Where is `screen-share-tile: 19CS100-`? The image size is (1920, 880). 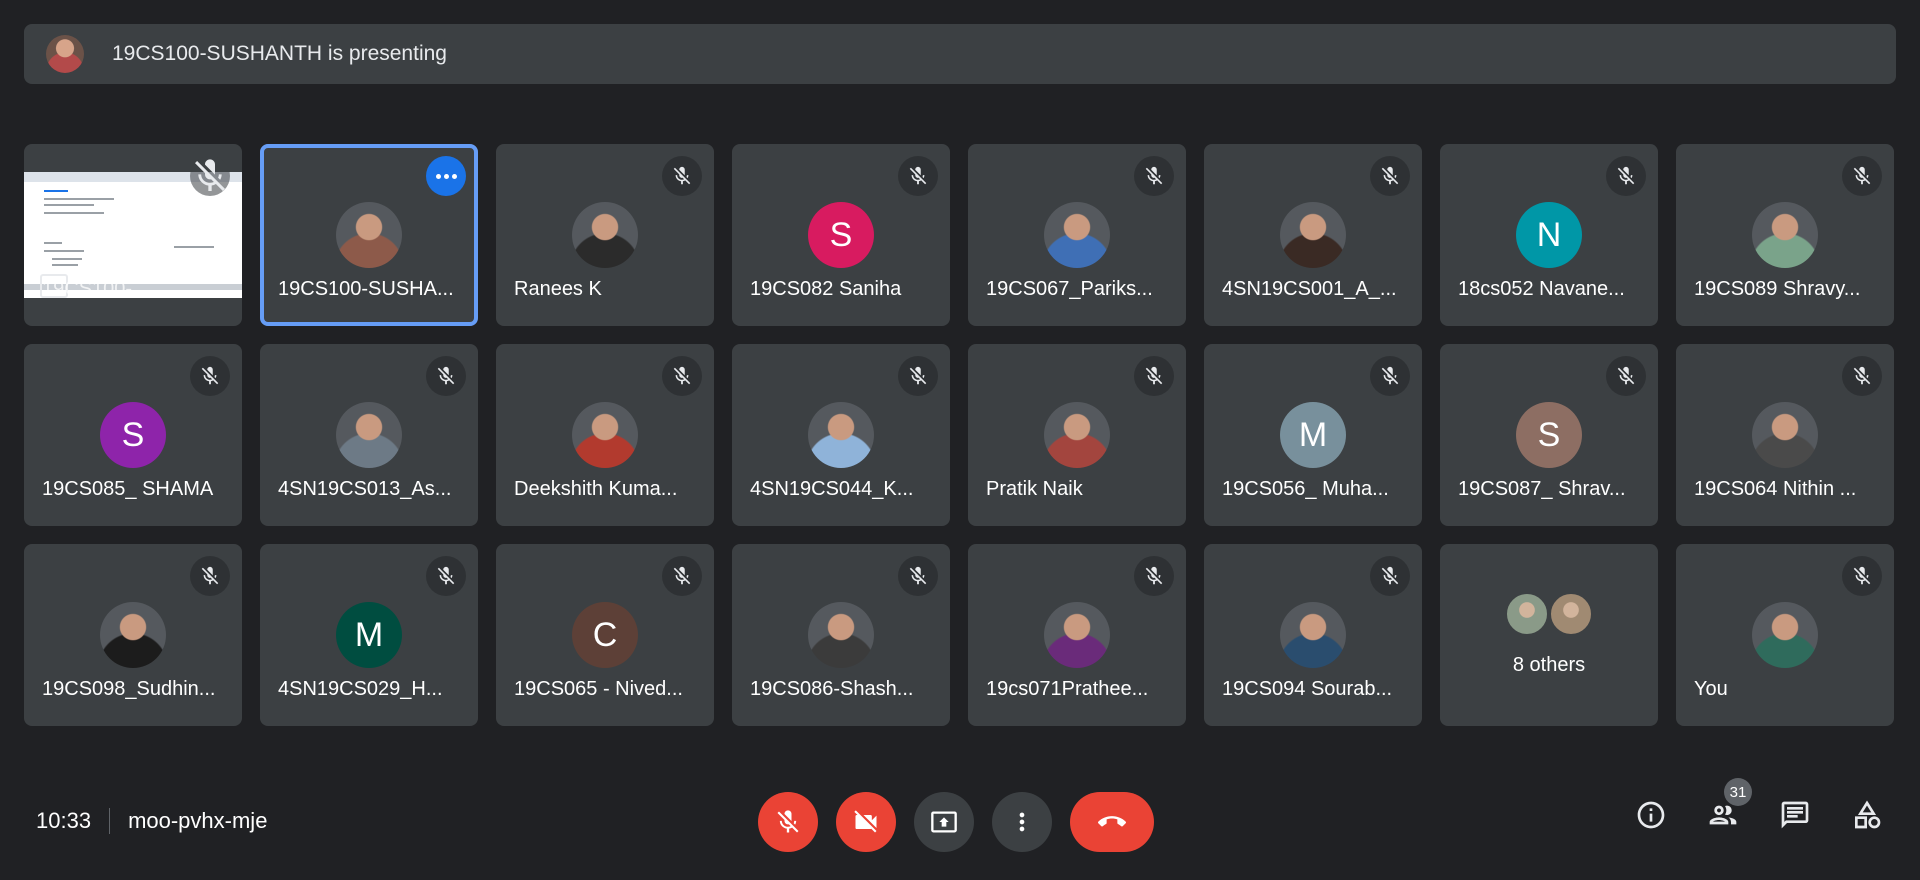 screen-share-tile: 19CS100- is located at coordinates (133, 235).